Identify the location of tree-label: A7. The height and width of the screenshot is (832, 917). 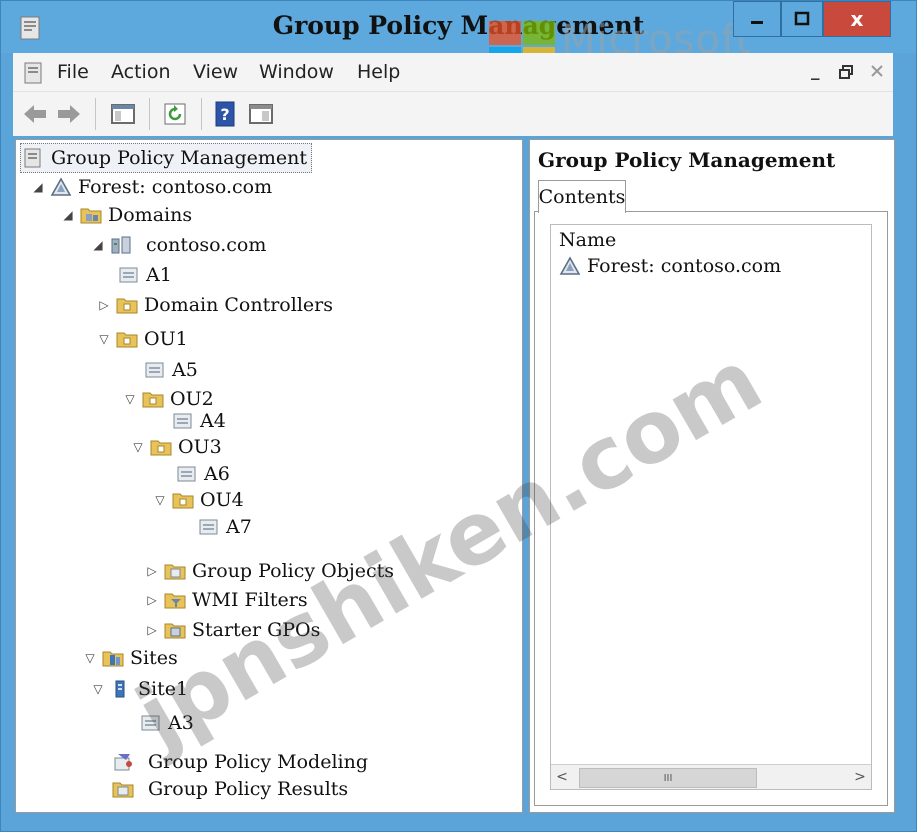
(239, 527).